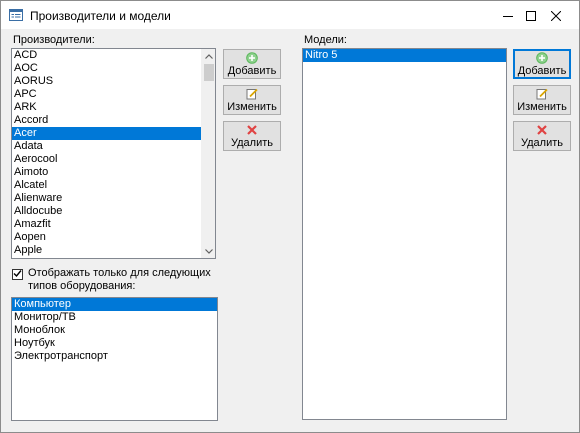 This screenshot has width=580, height=433. I want to click on window-title: Производители и модели, so click(100, 16).